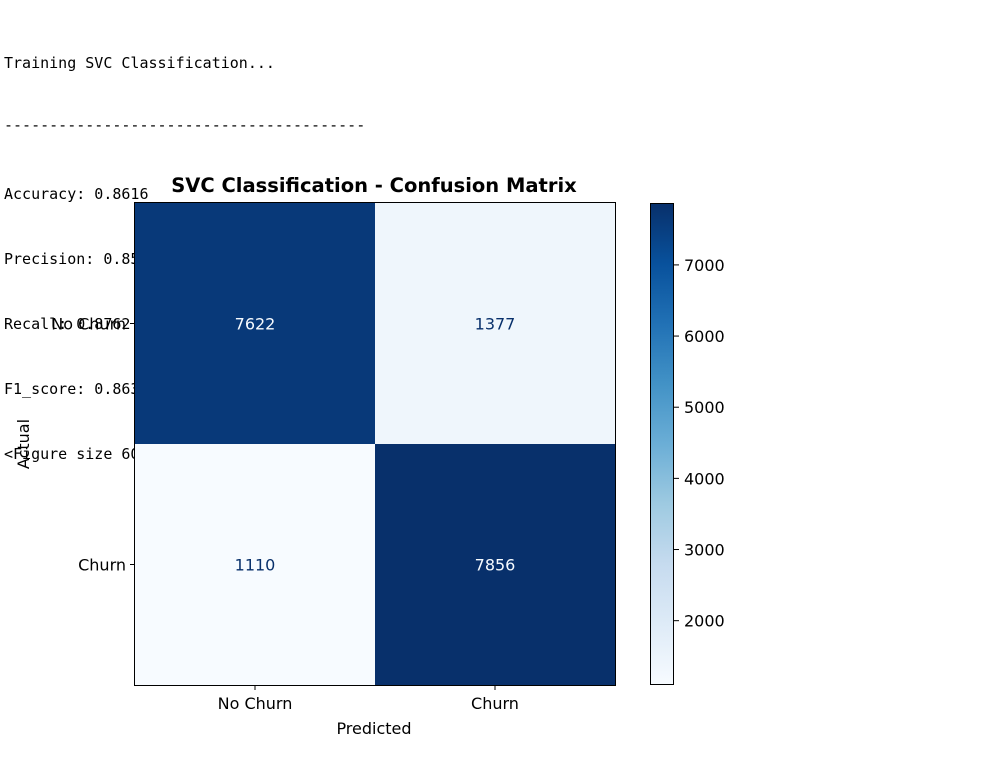 Image resolution: width=988 pixels, height=763 pixels. Describe the element at coordinates (373, 728) in the screenshot. I see `x-axis-label: Predicted` at that location.